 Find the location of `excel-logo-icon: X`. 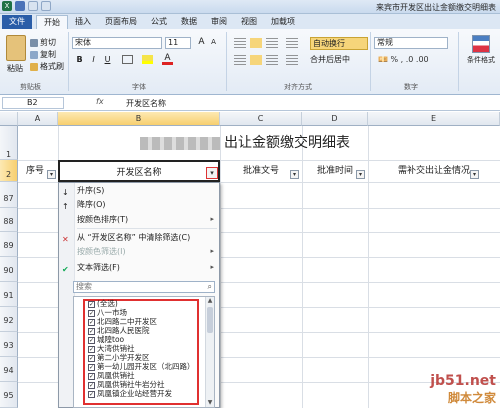

excel-logo-icon: X is located at coordinates (7, 6).